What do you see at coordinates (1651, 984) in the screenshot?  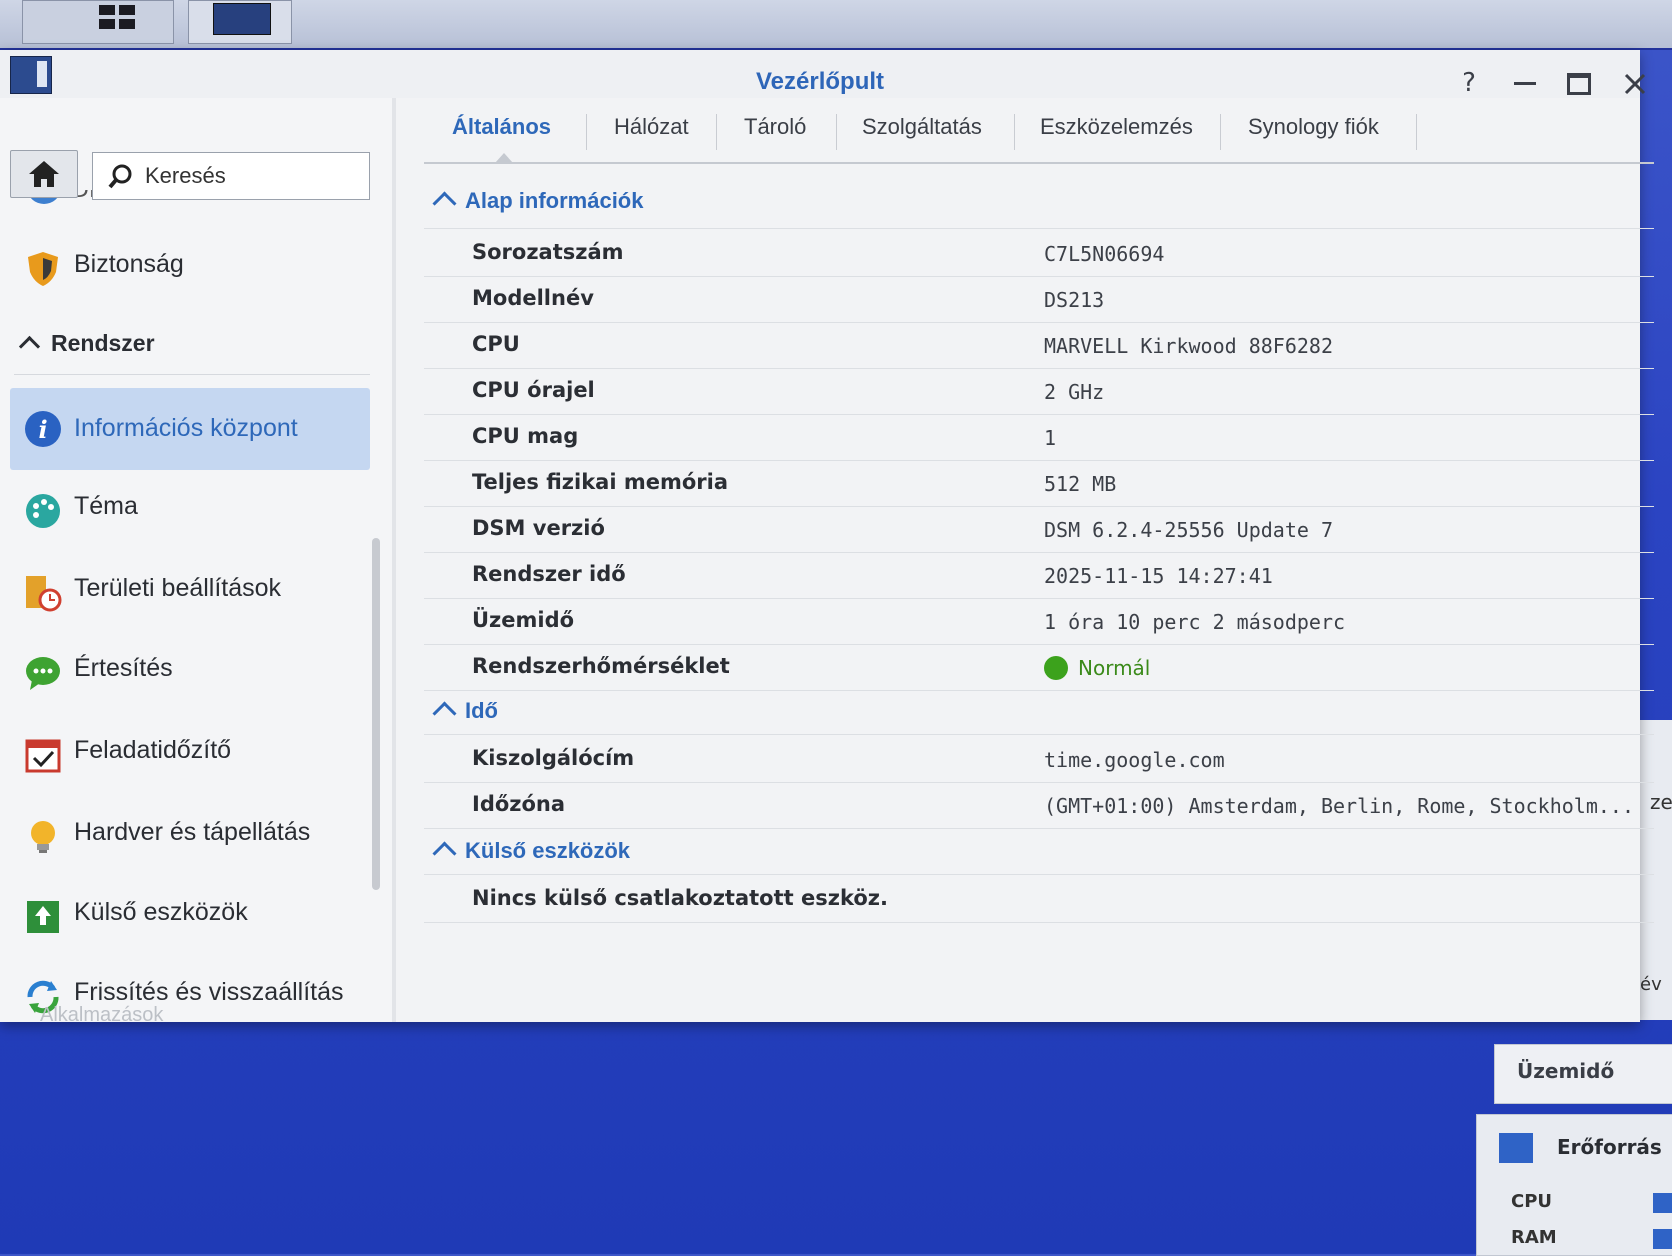 I see `widget-edge-text: év` at bounding box center [1651, 984].